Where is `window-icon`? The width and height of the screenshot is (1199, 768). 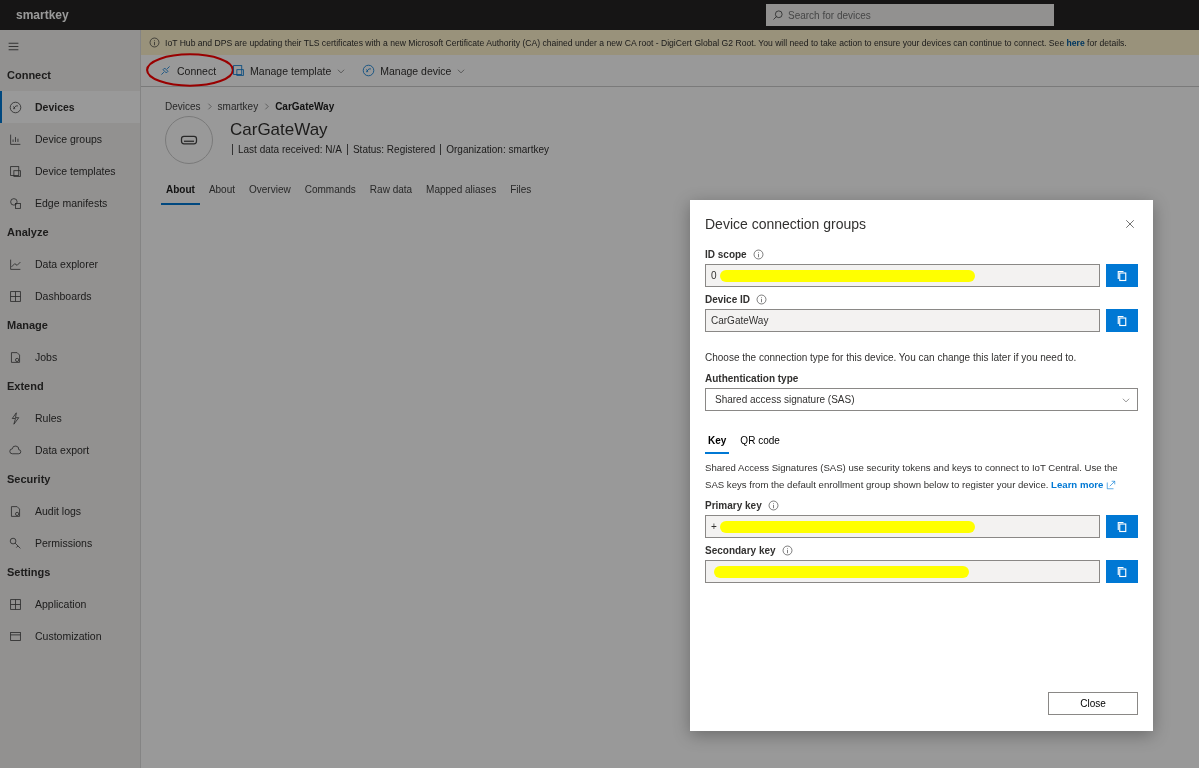 window-icon is located at coordinates (15, 636).